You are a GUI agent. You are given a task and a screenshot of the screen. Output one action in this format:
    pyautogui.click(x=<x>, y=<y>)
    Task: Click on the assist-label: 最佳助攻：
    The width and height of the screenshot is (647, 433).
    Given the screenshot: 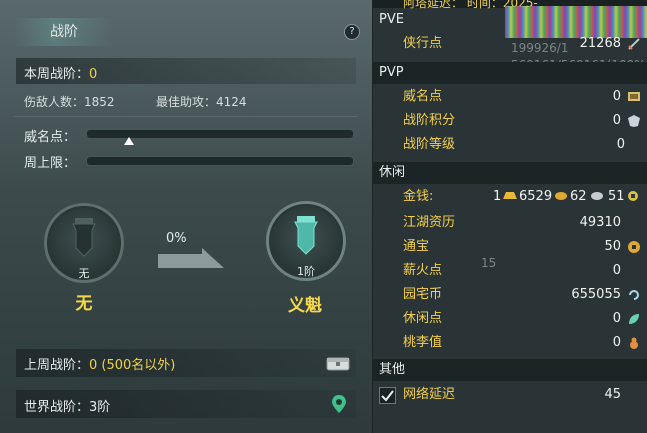 What is the action you would take?
    pyautogui.click(x=186, y=102)
    